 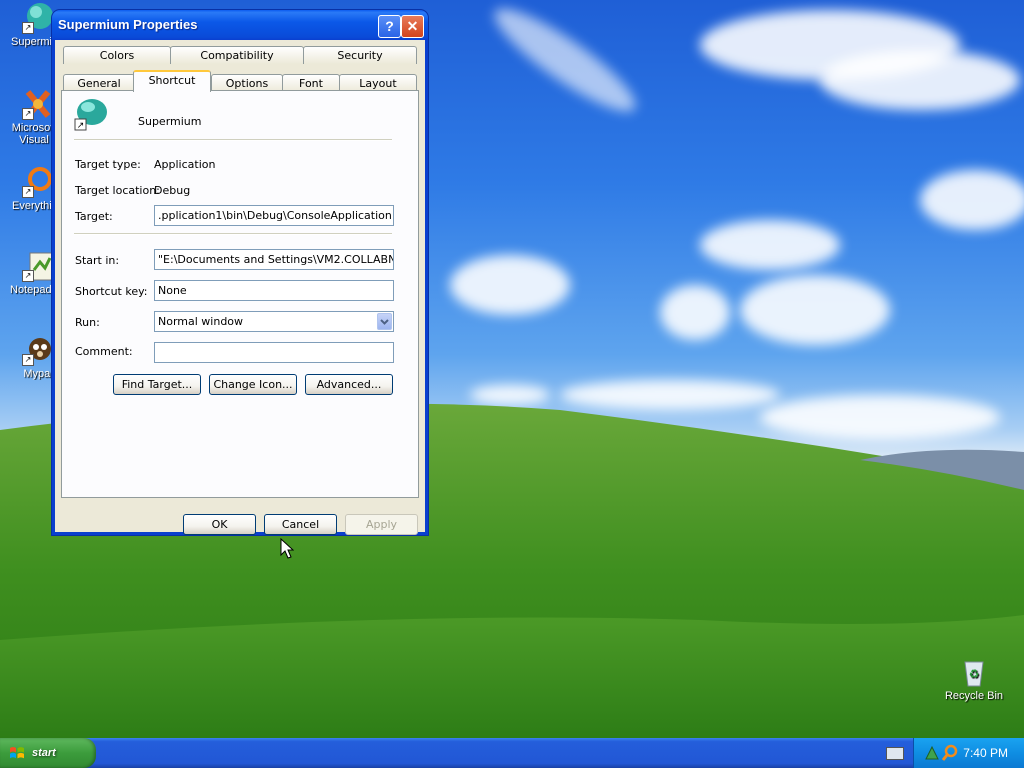 I want to click on ok-button: OK, so click(x=219, y=524).